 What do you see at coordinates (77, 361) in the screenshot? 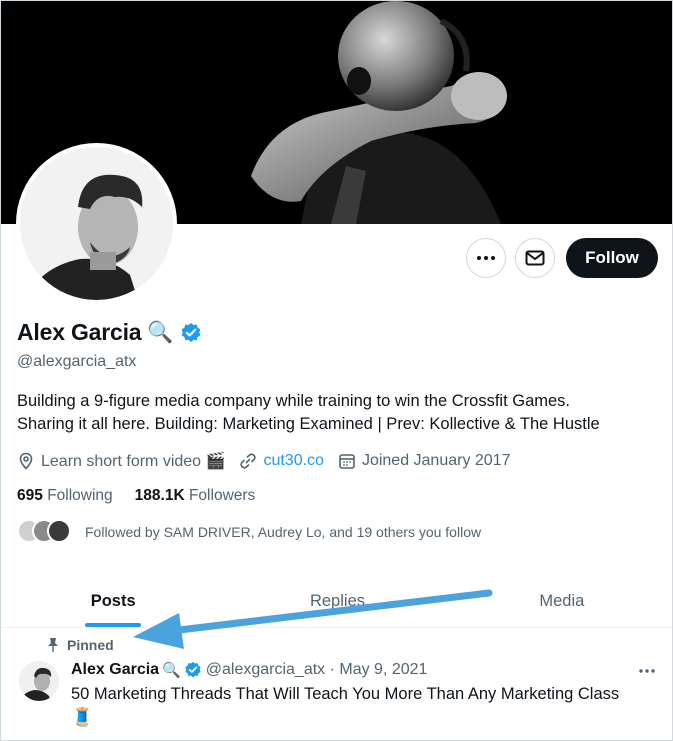
I see `profile-handle: @alexgarcia_atx` at bounding box center [77, 361].